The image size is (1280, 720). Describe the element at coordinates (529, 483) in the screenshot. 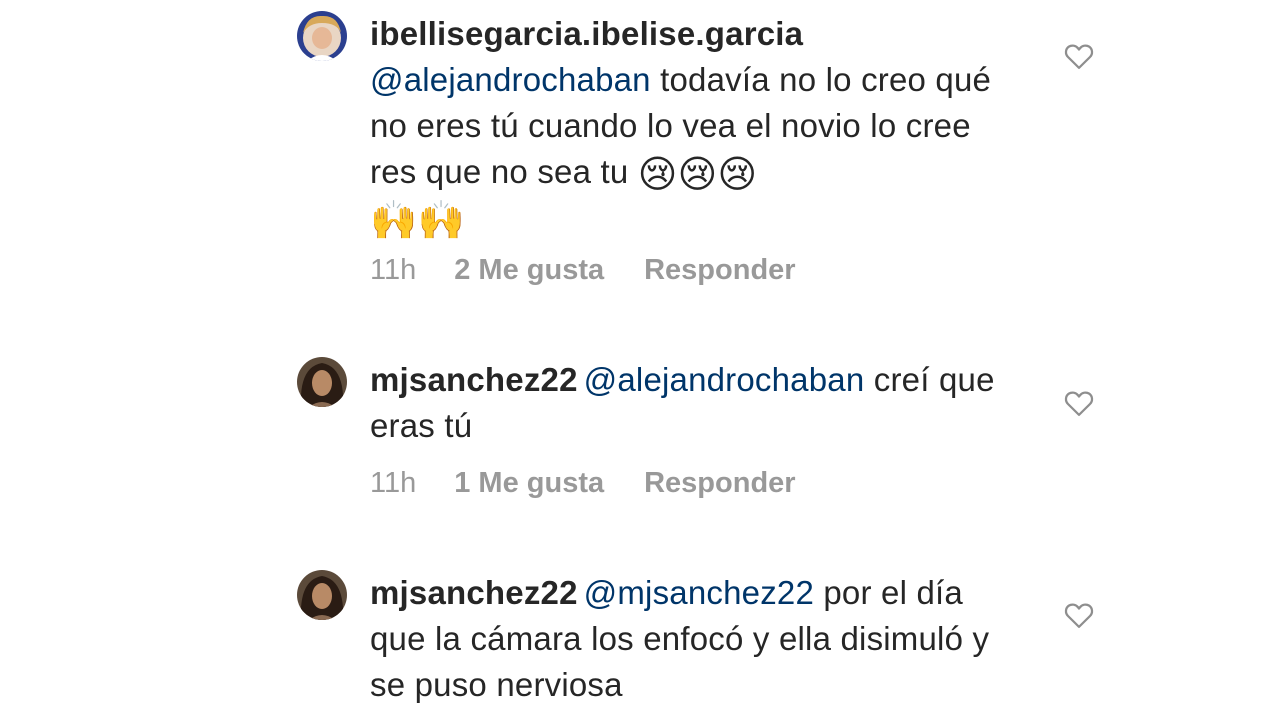

I see `comment-likes-count: 1 Me gusta` at that location.